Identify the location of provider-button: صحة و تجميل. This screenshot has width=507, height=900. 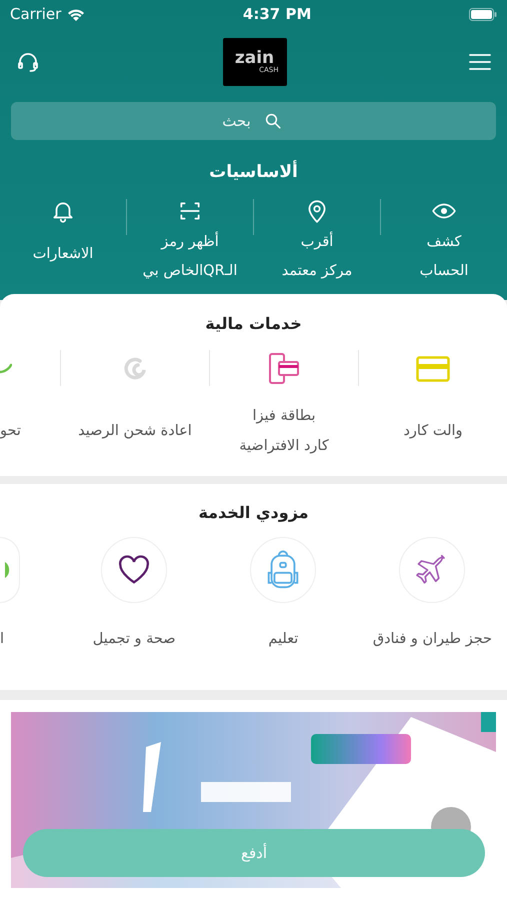
(134, 593).